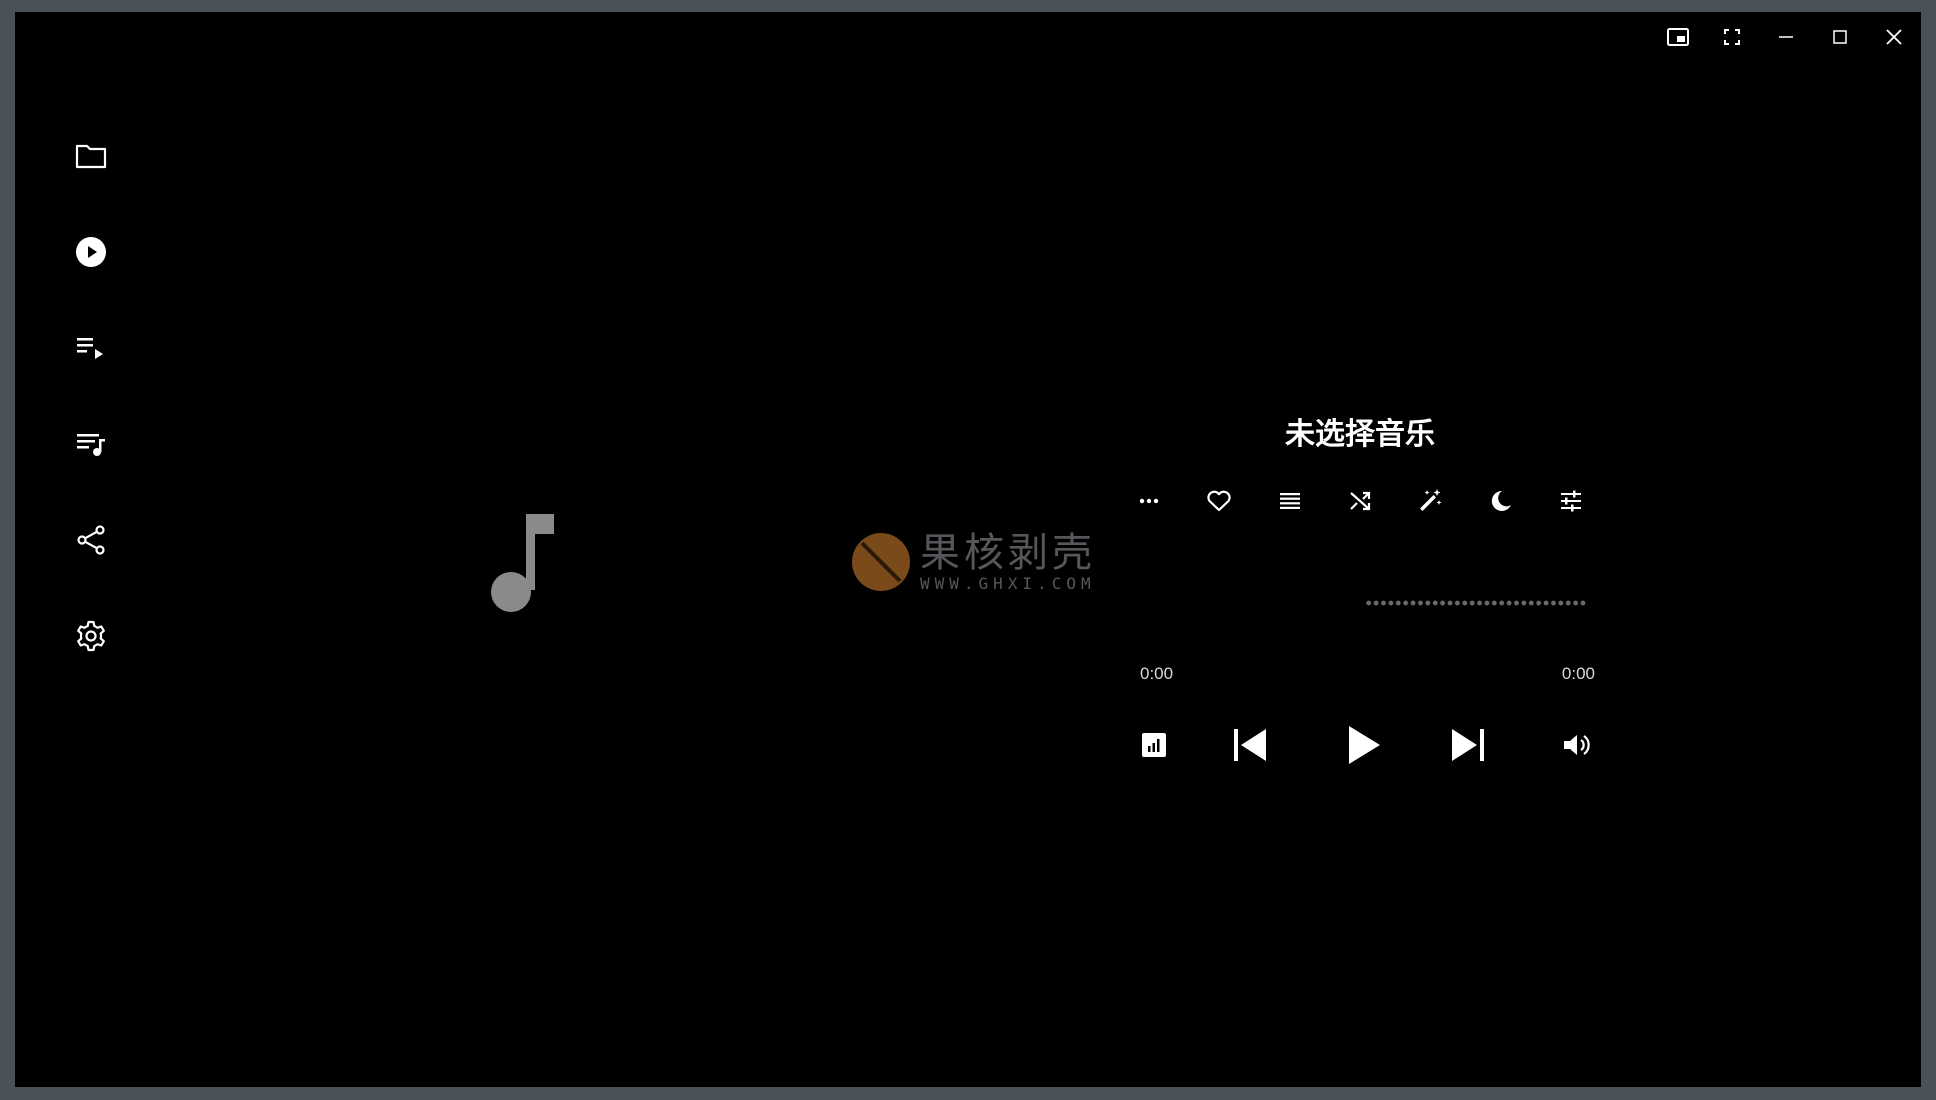 The image size is (1936, 1100). I want to click on fullscreen-button, so click(1732, 37).